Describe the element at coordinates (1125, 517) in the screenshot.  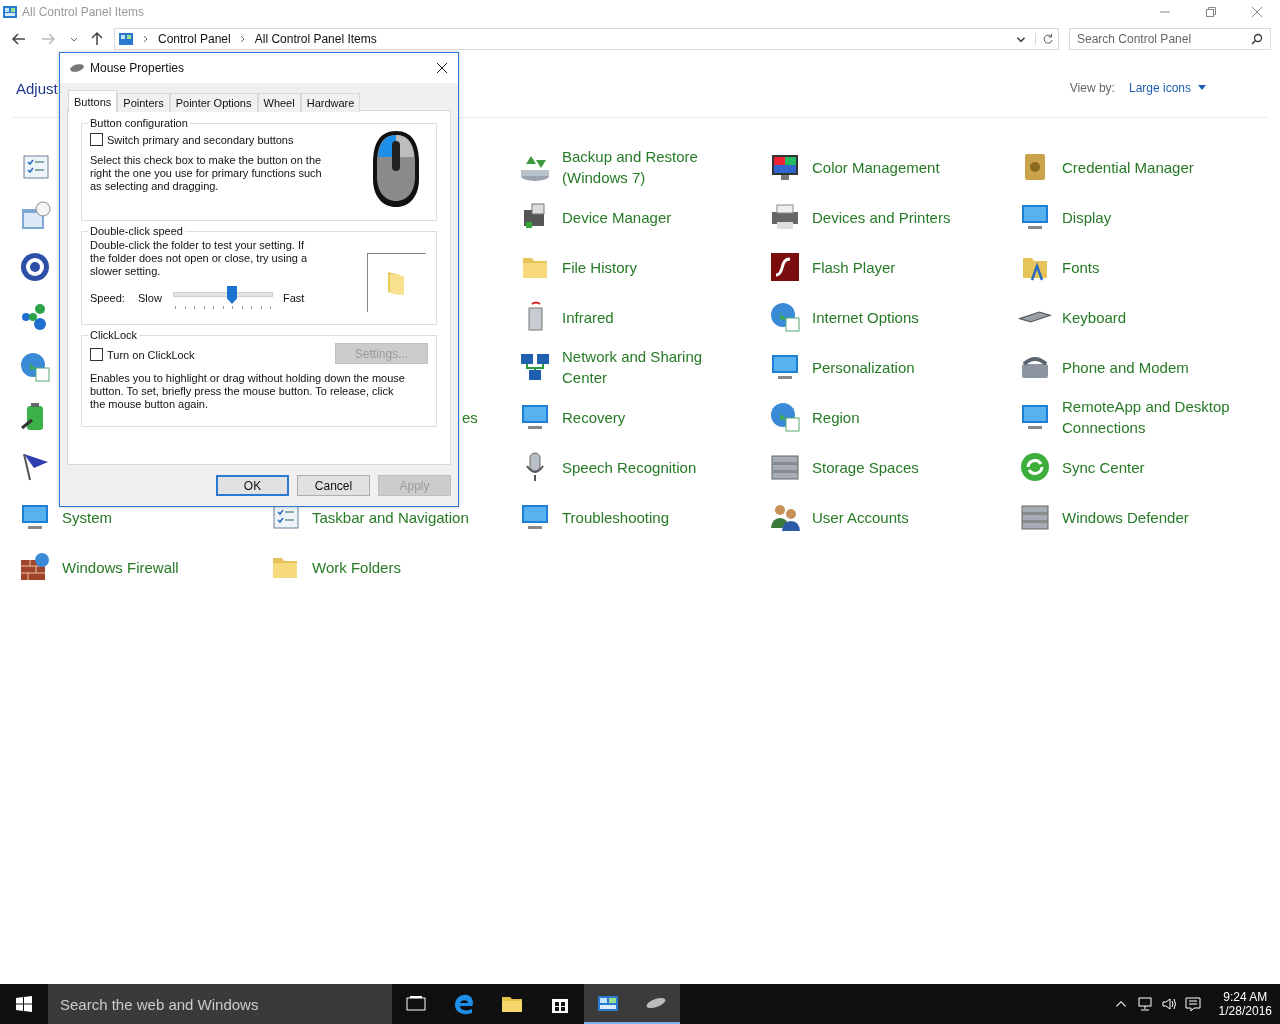
I see `control-panel-link: Windows Defender` at that location.